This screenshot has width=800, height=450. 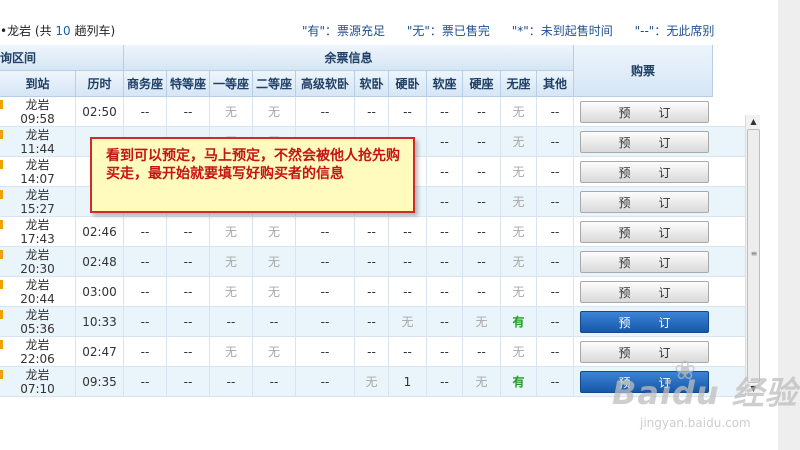 I want to click on table-row: 龙岩 17:43 02:46 -- -- 无无 -- -- -- -- -- 无 -- 预订, so click(x=372, y=232).